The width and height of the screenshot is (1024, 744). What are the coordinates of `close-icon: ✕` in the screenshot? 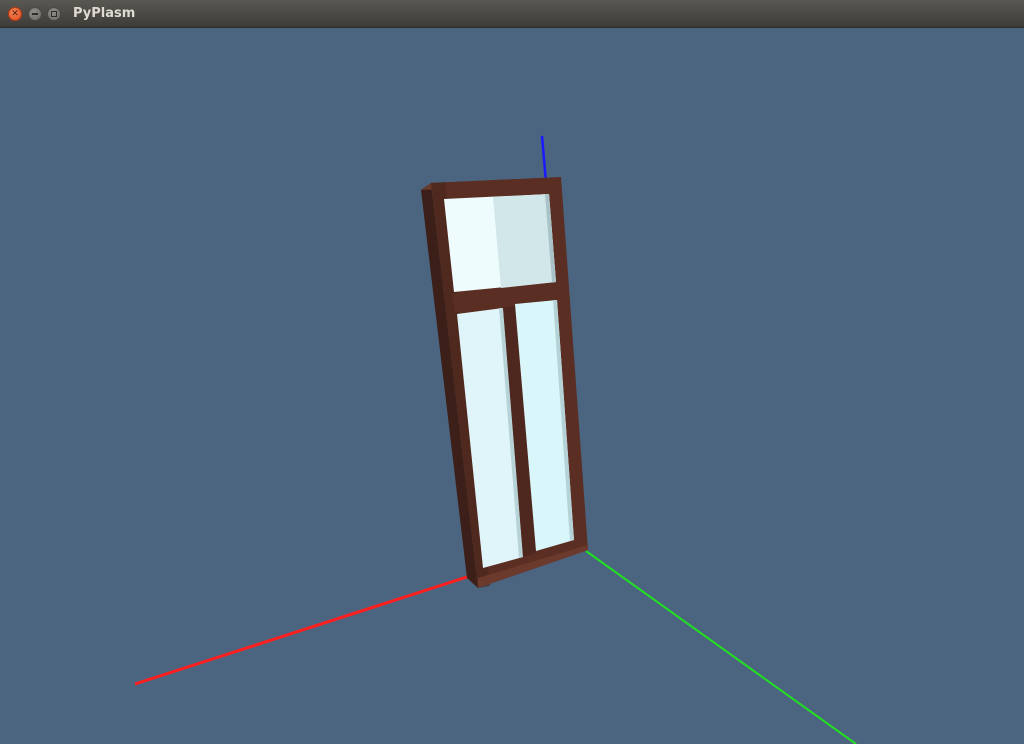 It's located at (15, 13).